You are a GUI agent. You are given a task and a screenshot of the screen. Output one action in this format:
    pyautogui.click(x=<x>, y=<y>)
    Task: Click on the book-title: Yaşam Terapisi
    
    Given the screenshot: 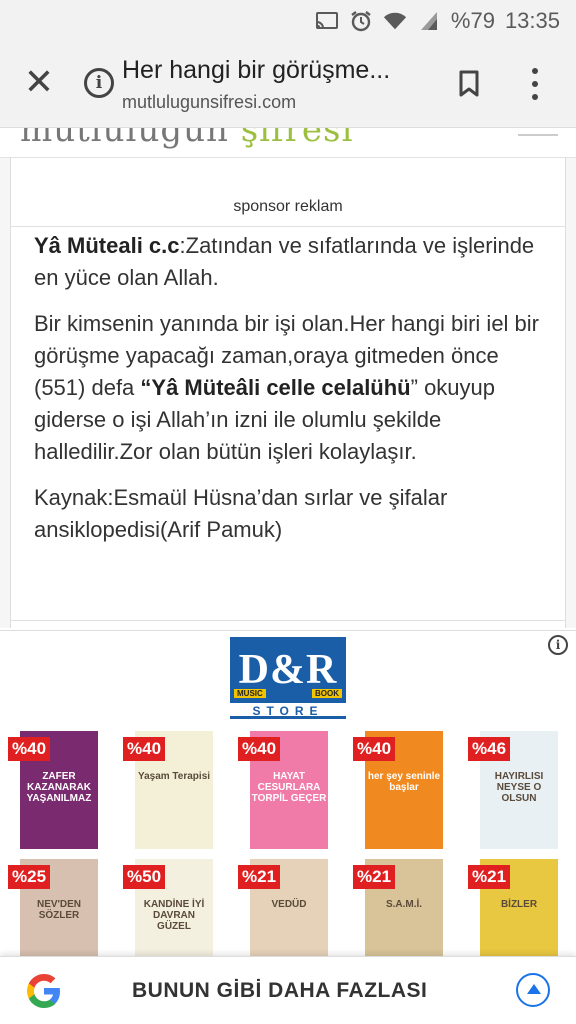 What is the action you would take?
    pyautogui.click(x=174, y=776)
    